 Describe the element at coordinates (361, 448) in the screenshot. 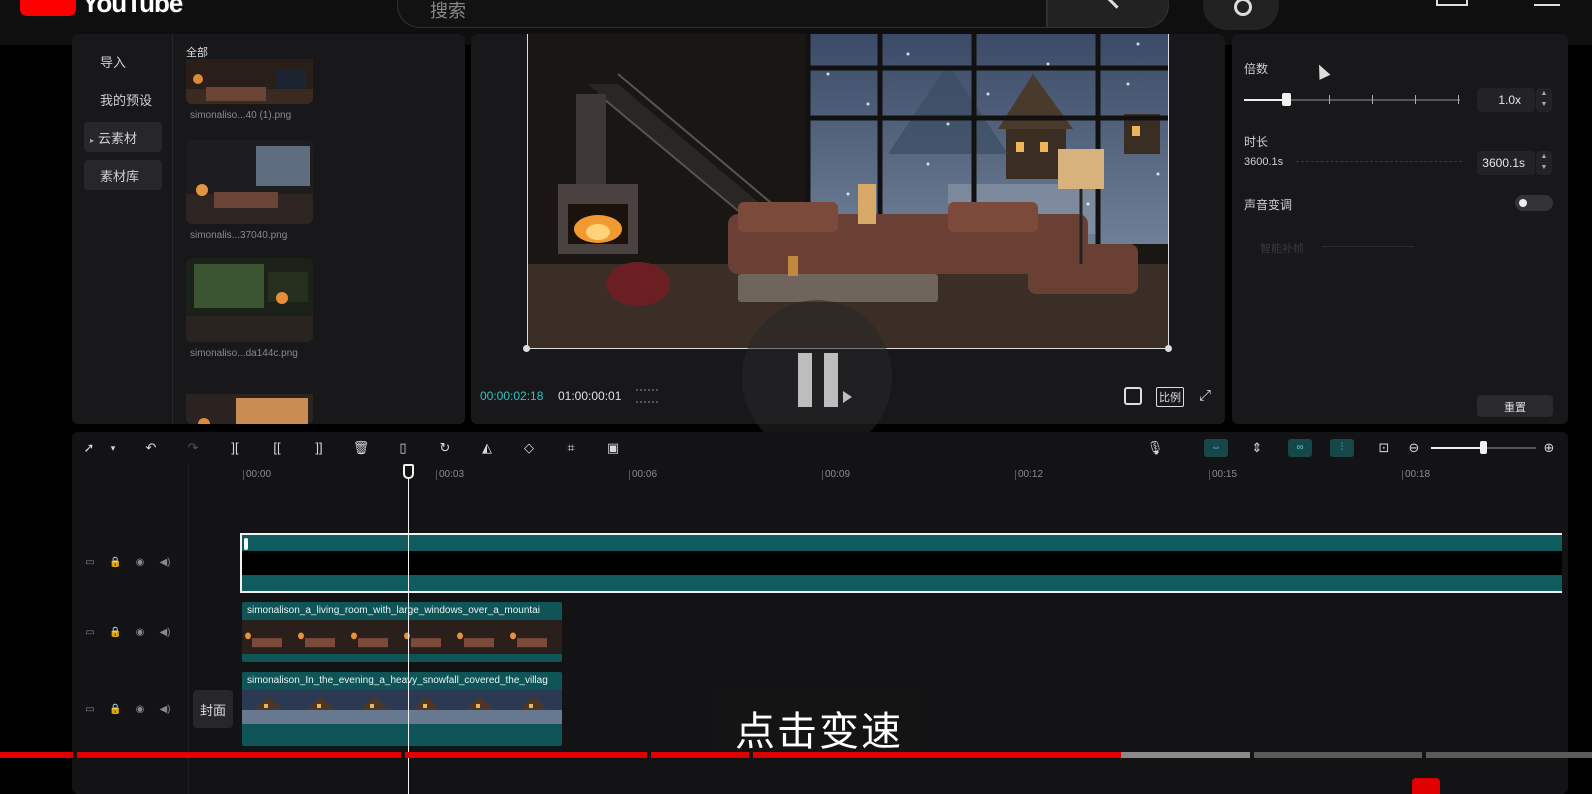

I see `delete-icon: 🗑` at that location.